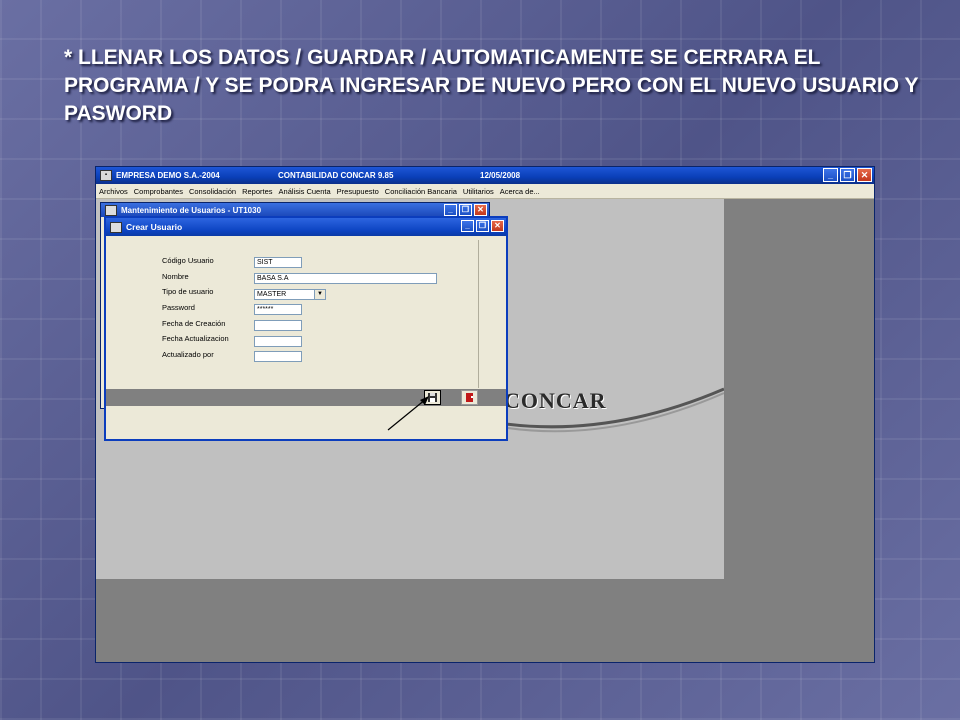 The image size is (960, 720). I want to click on dialog-titlebar: Crear Usuario _ ❐ ✕, so click(306, 227).